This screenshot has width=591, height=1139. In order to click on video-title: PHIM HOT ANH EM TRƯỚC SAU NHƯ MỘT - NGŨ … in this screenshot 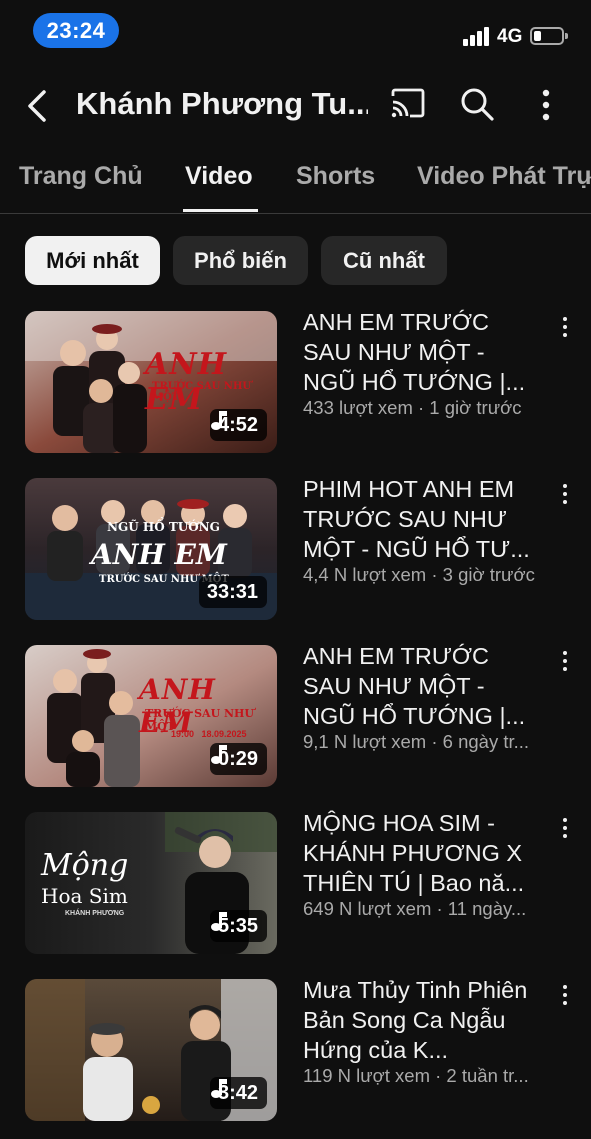, I will do `click(422, 519)`.